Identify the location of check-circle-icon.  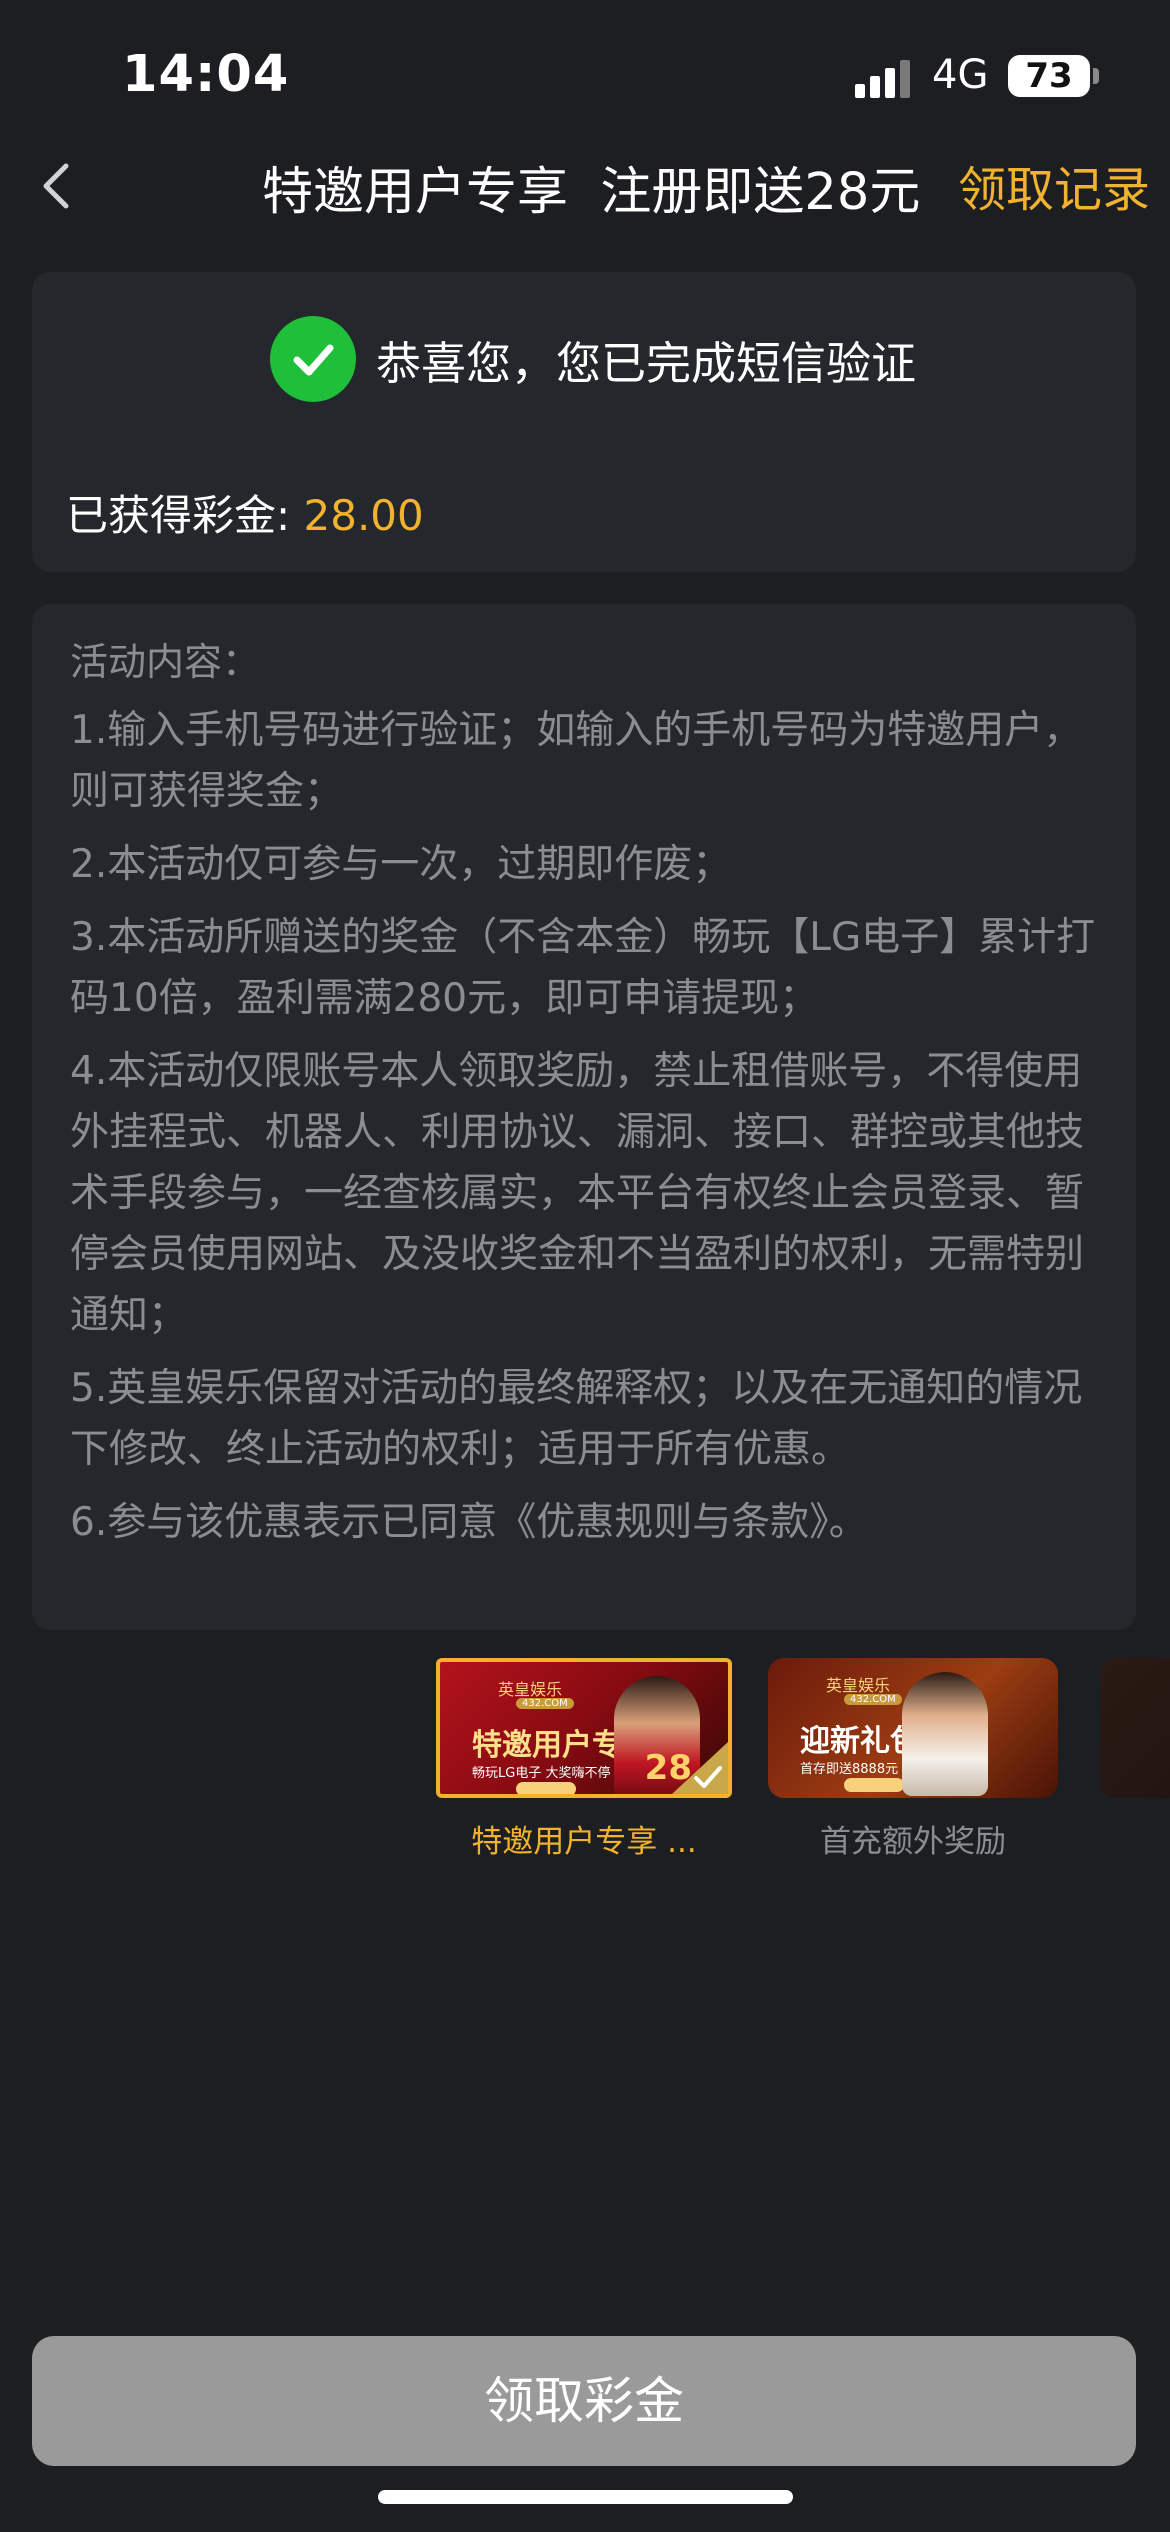
(313, 359).